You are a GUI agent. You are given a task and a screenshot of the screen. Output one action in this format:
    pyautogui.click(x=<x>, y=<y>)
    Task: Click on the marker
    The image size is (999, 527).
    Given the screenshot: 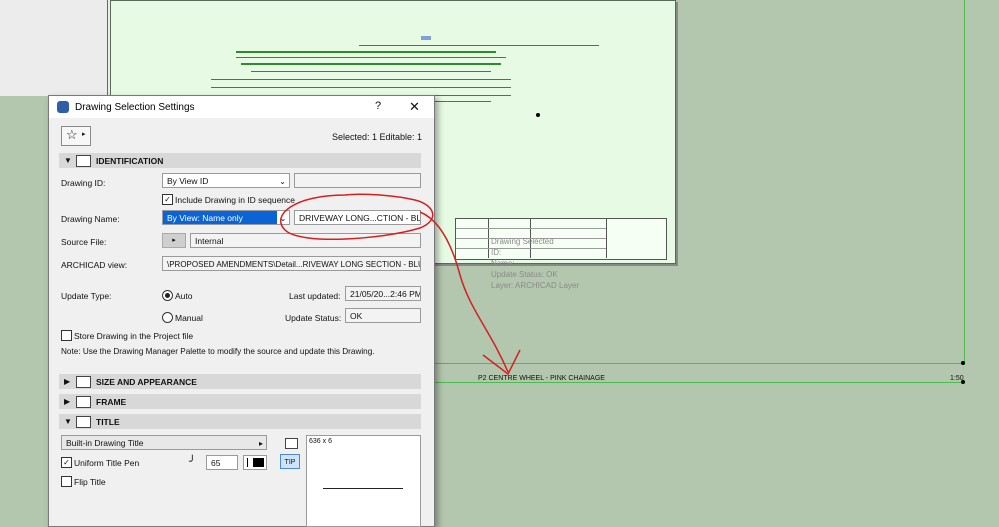 What is the action you would take?
    pyautogui.click(x=426, y=38)
    